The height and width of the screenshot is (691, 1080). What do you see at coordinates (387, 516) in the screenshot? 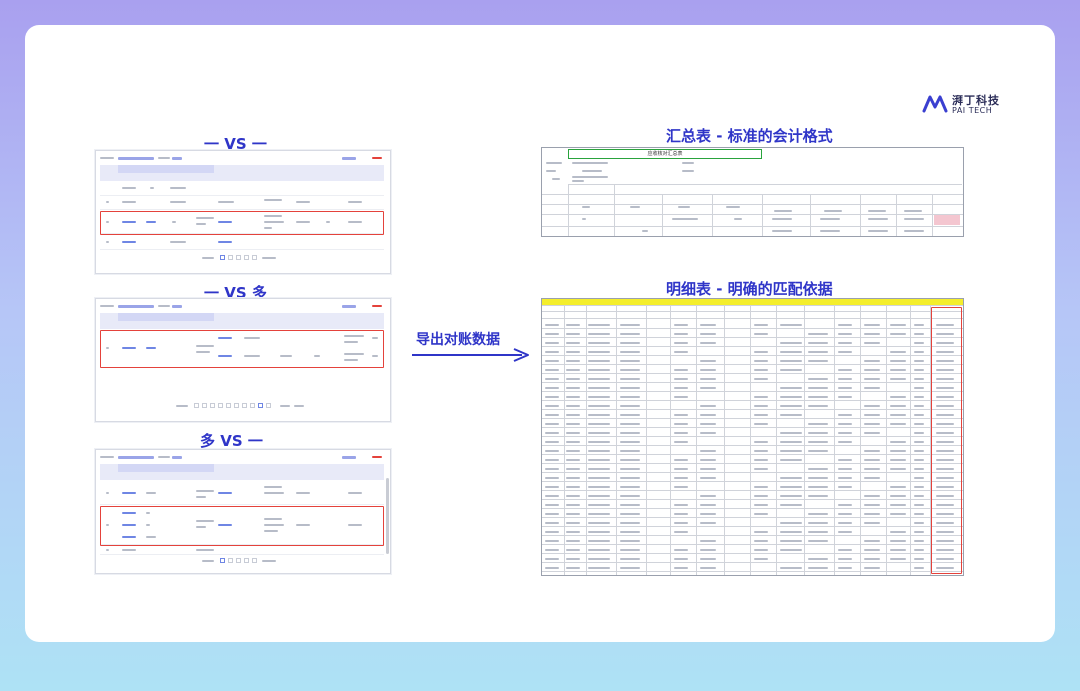
I see `vertical-scrollbar` at bounding box center [387, 516].